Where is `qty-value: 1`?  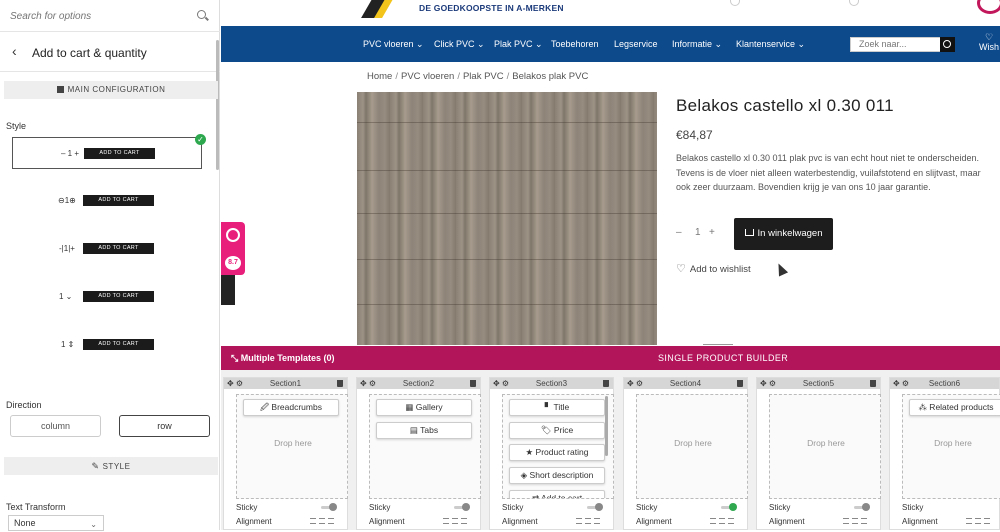
qty-value: 1 is located at coordinates (698, 232).